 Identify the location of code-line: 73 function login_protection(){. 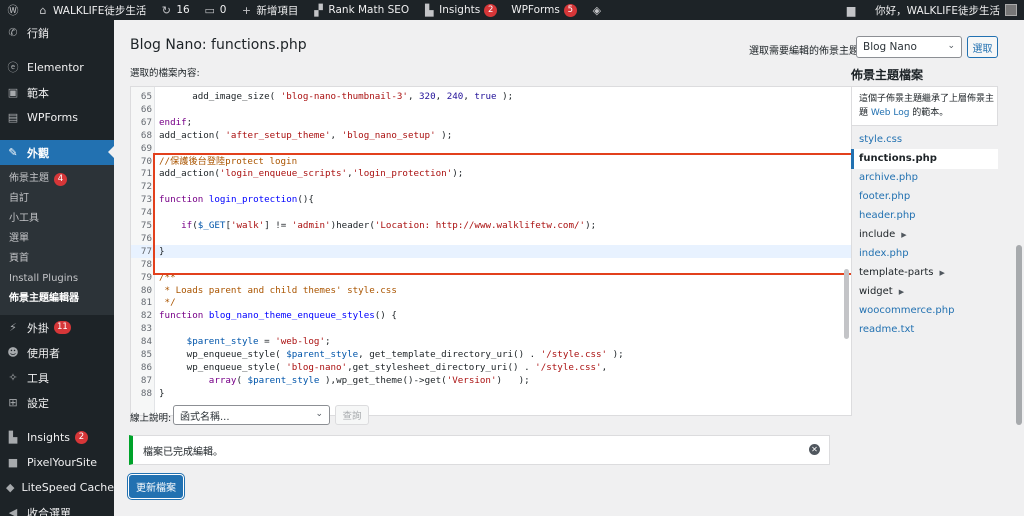
(491, 199).